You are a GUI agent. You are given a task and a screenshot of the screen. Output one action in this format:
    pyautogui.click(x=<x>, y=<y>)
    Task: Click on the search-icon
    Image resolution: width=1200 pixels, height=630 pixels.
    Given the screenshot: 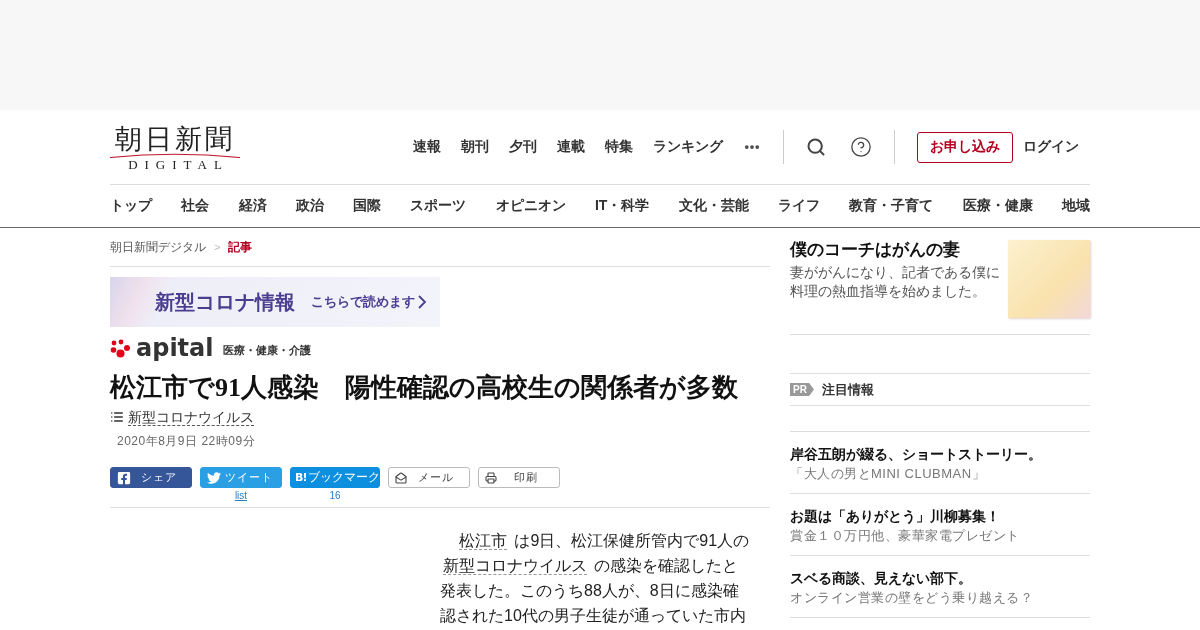 What is the action you would take?
    pyautogui.click(x=816, y=147)
    